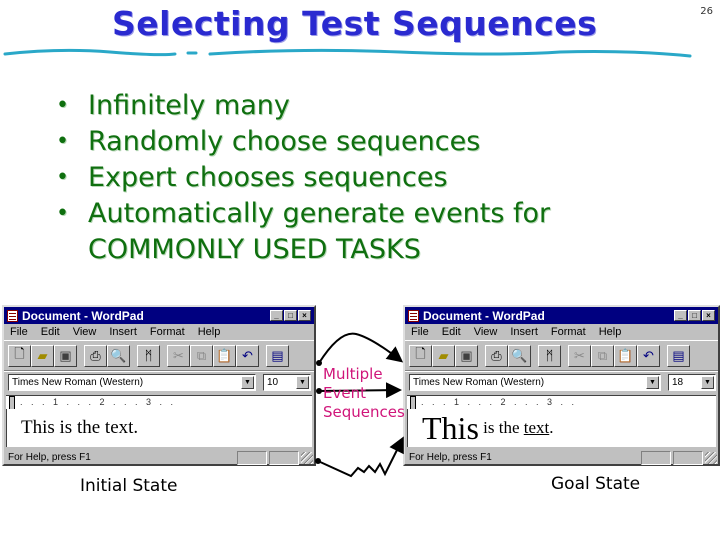 The width and height of the screenshot is (720, 540). I want to click on bullet-text: COMMONLY USED TASKS, so click(254, 249).